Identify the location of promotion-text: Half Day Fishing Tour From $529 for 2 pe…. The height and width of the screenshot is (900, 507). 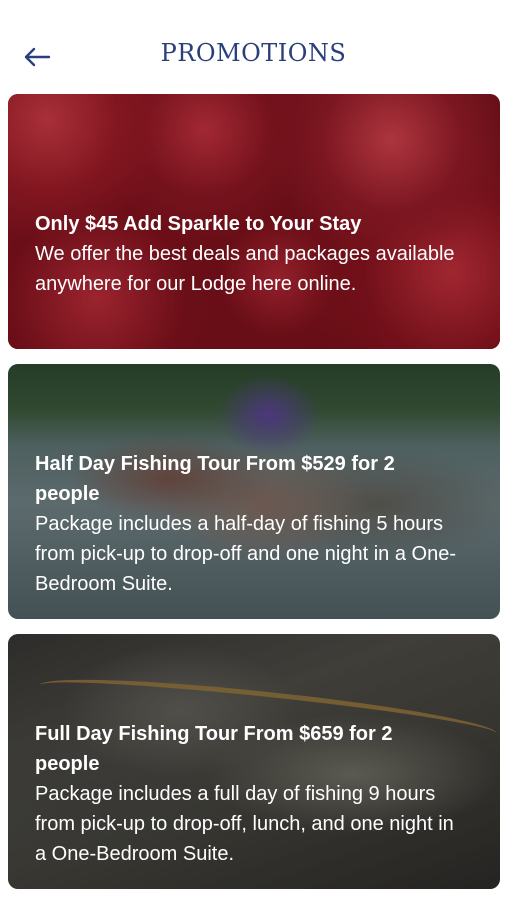
(246, 524).